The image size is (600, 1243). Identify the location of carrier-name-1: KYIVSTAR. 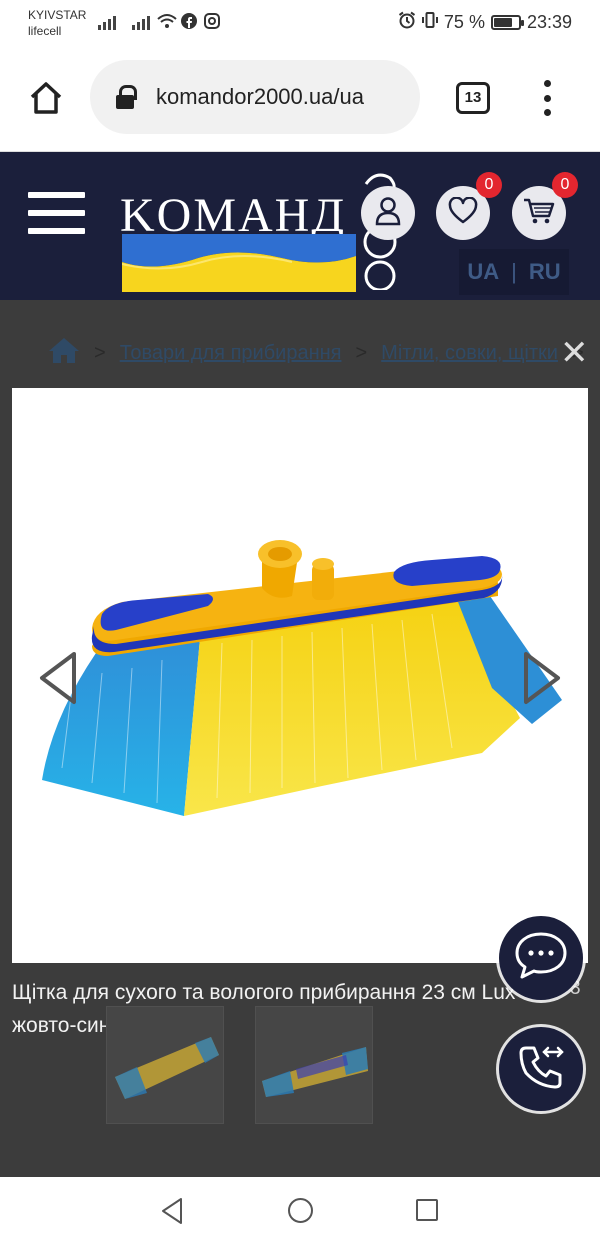
(57, 15).